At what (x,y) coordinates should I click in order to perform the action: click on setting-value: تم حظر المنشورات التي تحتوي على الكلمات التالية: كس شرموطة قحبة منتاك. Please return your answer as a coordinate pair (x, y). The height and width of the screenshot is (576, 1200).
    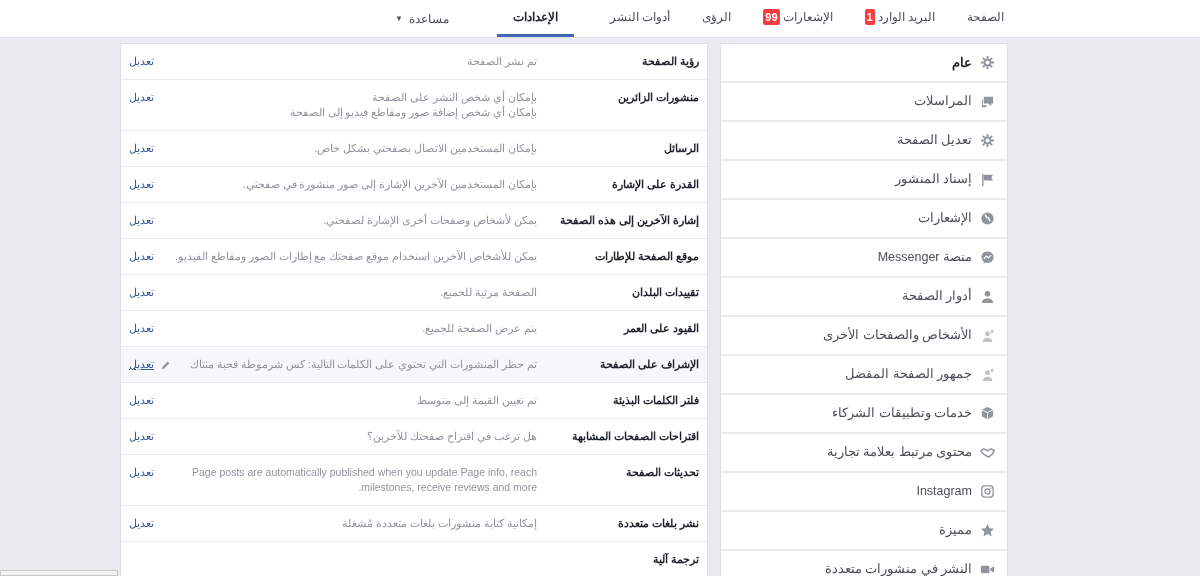
    Looking at the image, I should click on (363, 364).